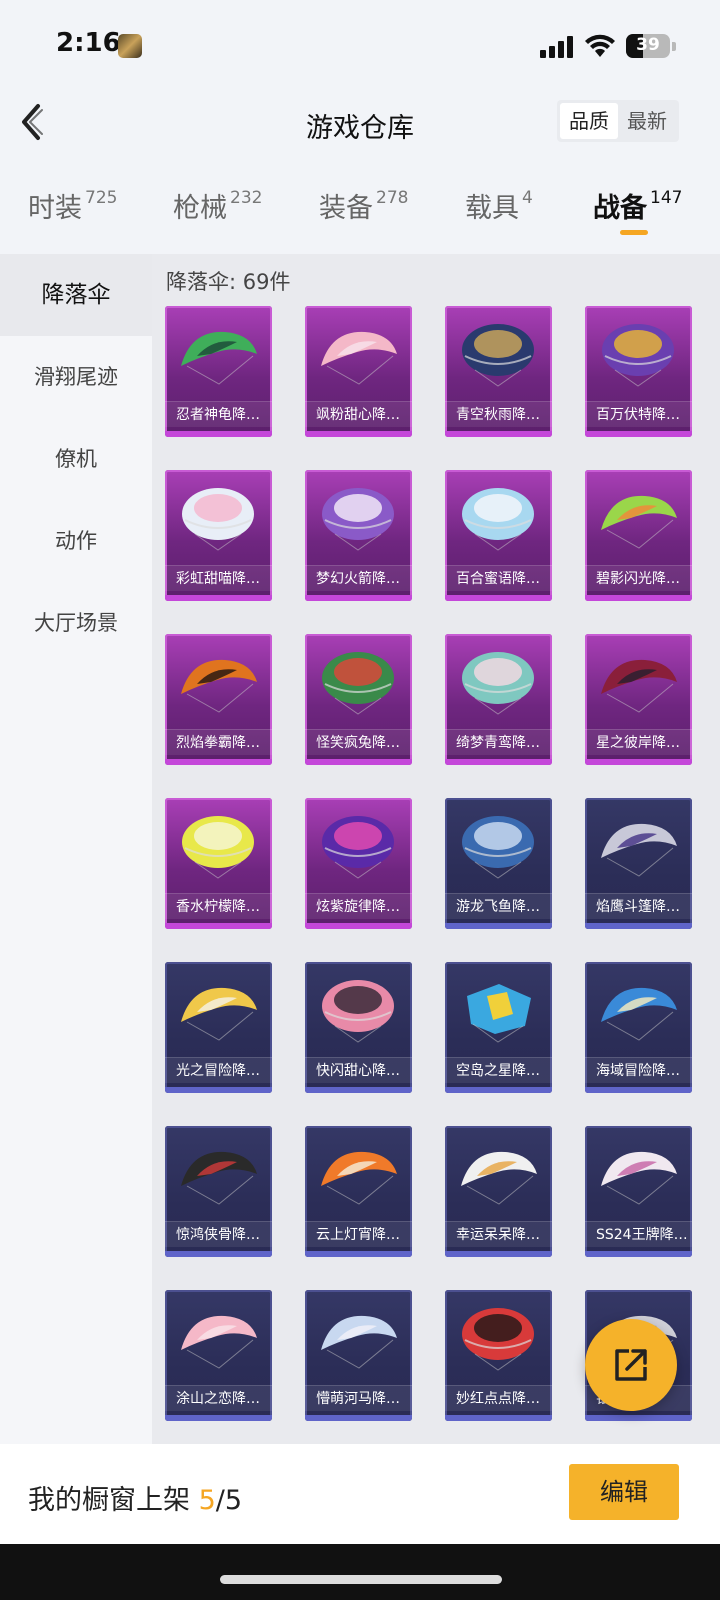  What do you see at coordinates (600, 45) in the screenshot?
I see `wifi-icon` at bounding box center [600, 45].